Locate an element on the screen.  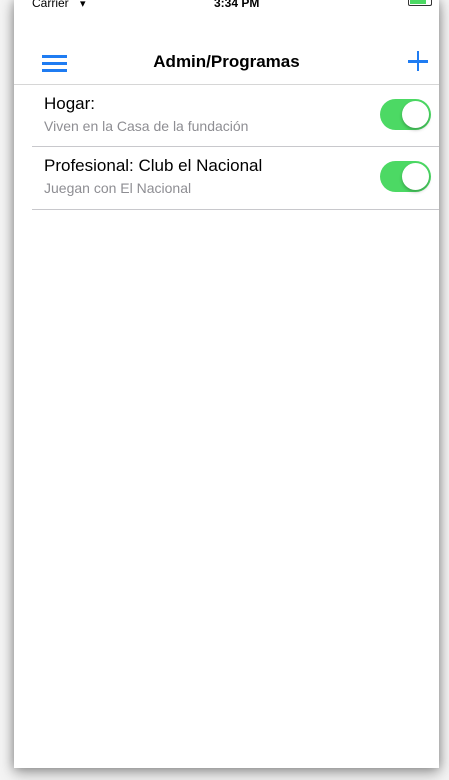
navigation-bar: Admin/Programas is located at coordinates (226, 62).